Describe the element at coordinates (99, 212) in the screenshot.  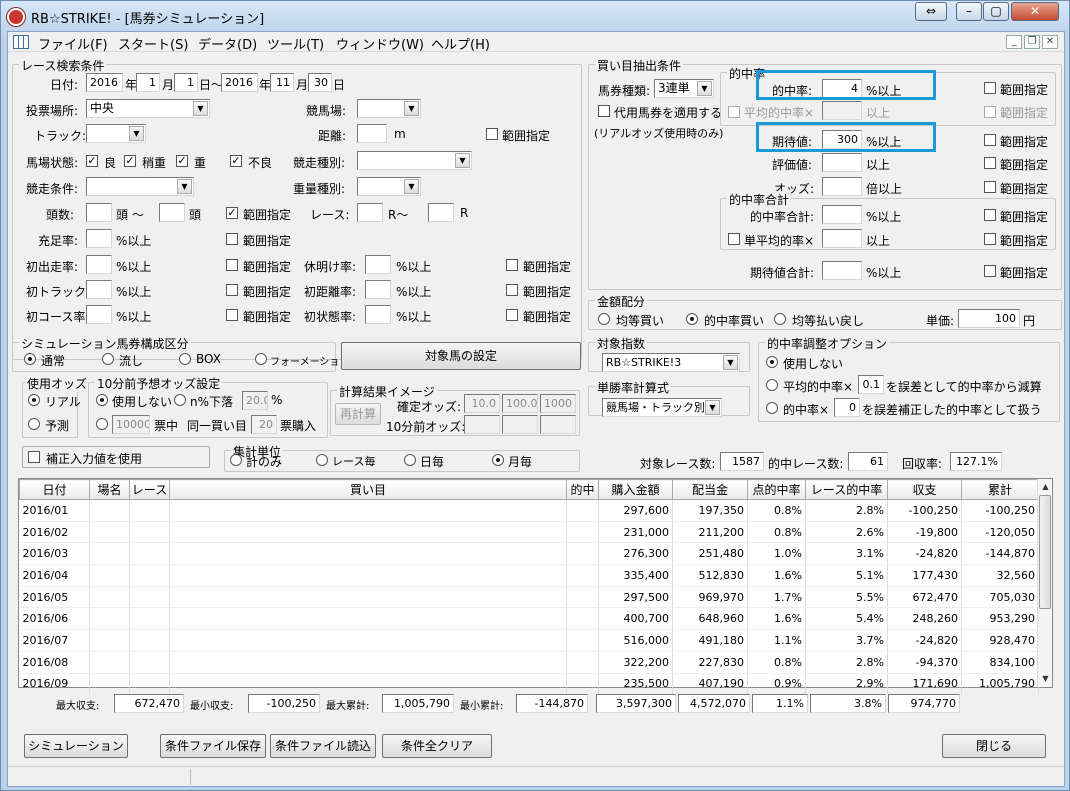
I see `heads-min-input` at that location.